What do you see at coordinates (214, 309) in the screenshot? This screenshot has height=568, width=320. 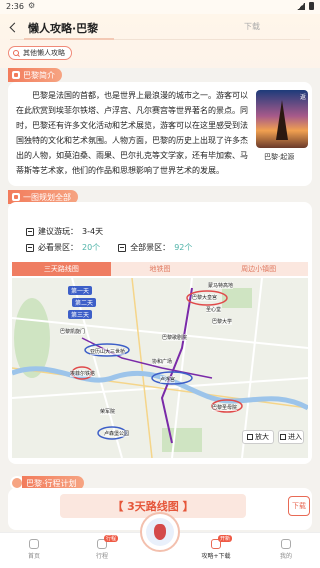 I see `map-label: 圣心堂` at bounding box center [214, 309].